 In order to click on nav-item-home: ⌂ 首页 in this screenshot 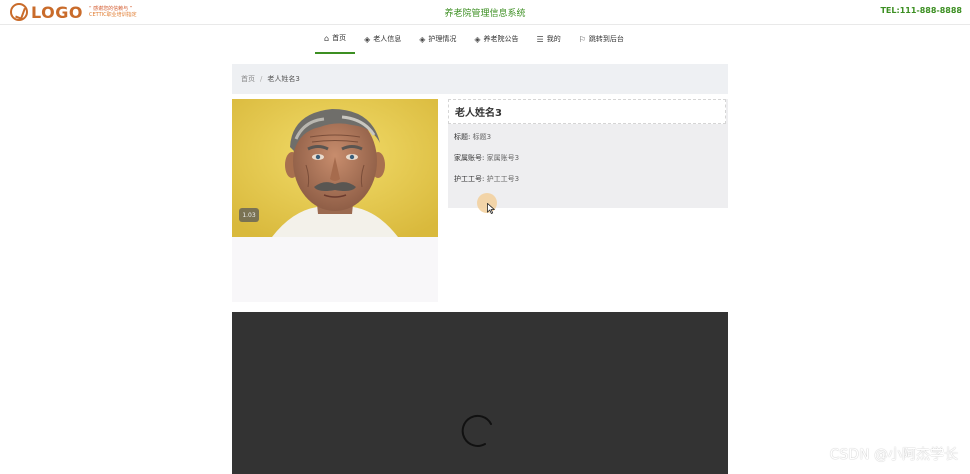, I will do `click(335, 39)`.